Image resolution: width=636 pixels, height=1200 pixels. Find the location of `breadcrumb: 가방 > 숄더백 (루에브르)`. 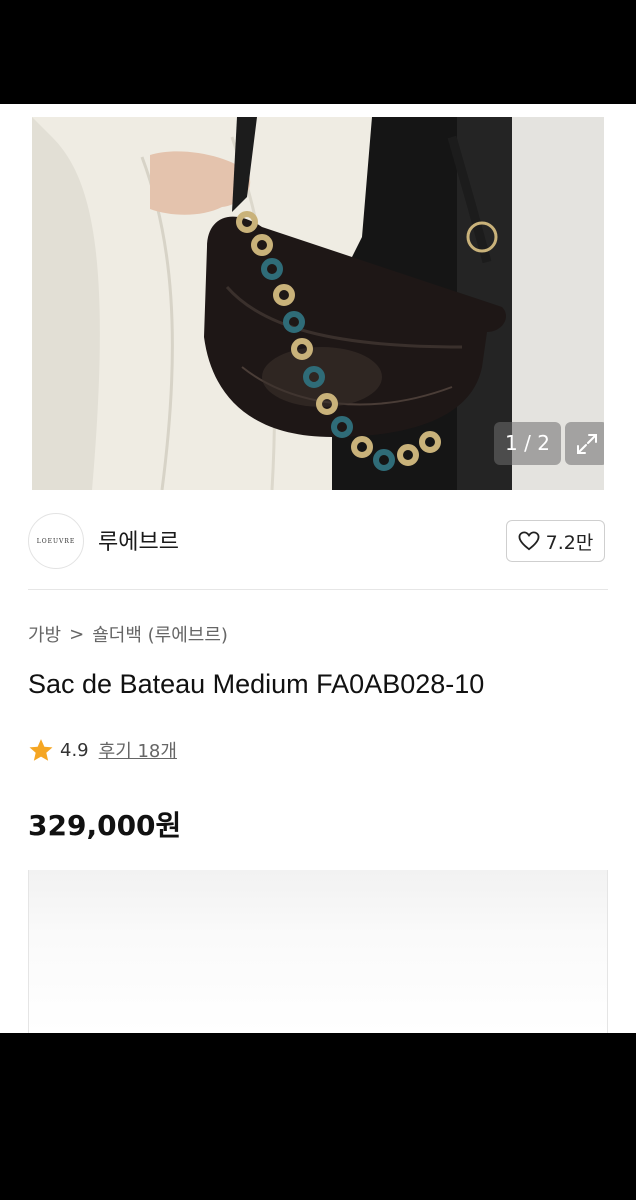

breadcrumb: 가방 > 숄더백 (루에브르) is located at coordinates (128, 634).